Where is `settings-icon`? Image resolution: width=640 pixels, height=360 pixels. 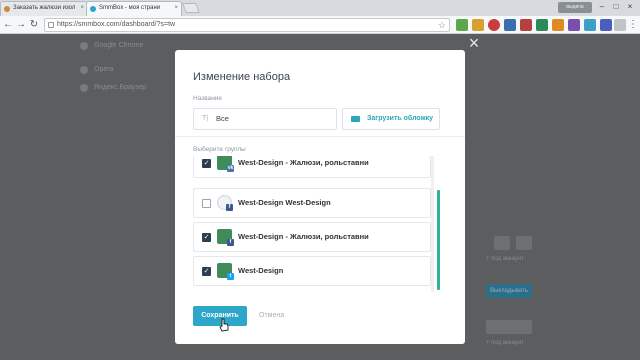
settings-icon is located at coordinates (524, 243).